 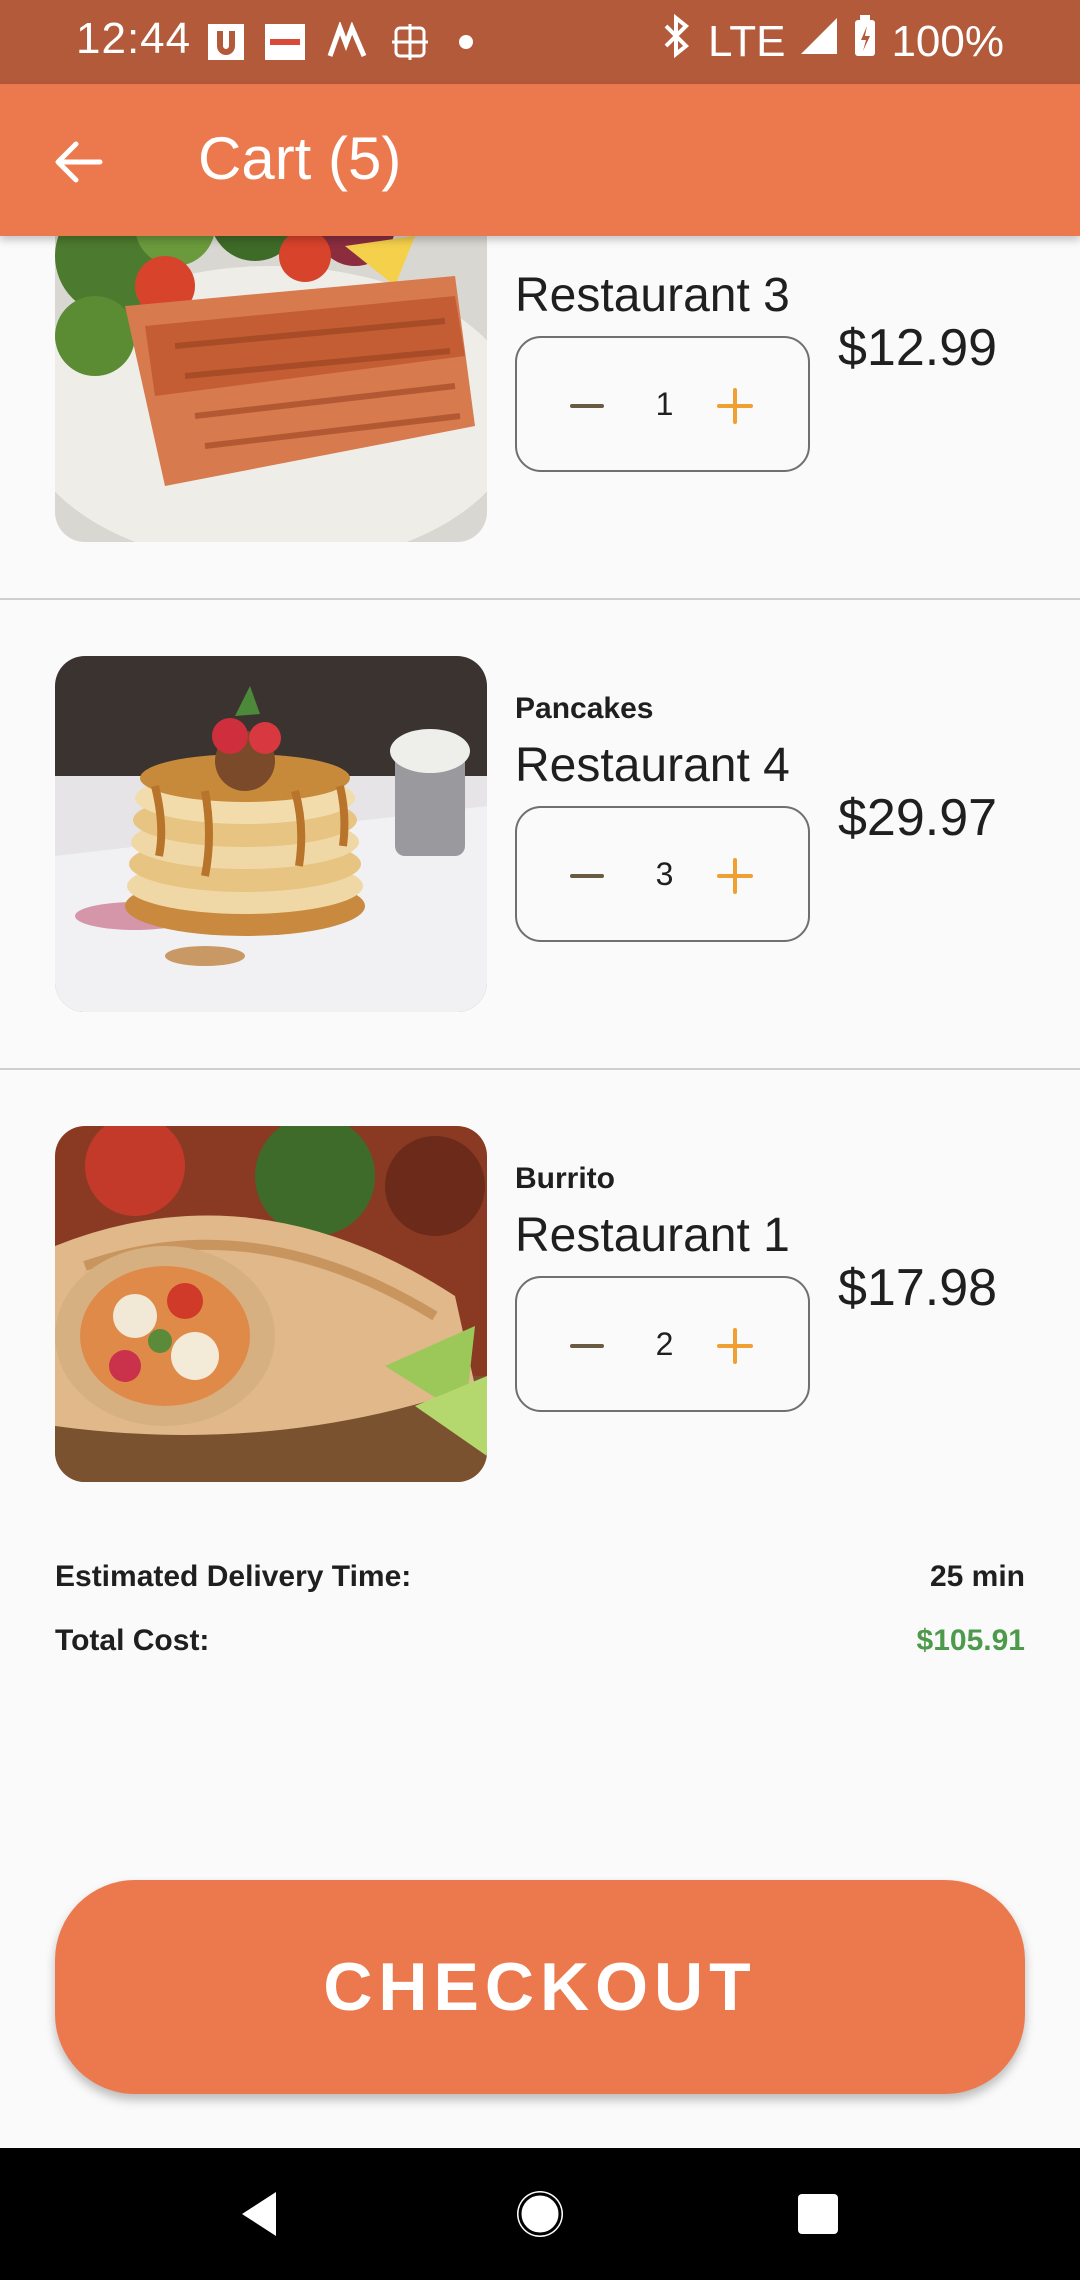 What do you see at coordinates (565, 1178) in the screenshot?
I see `item-name: Burrito` at bounding box center [565, 1178].